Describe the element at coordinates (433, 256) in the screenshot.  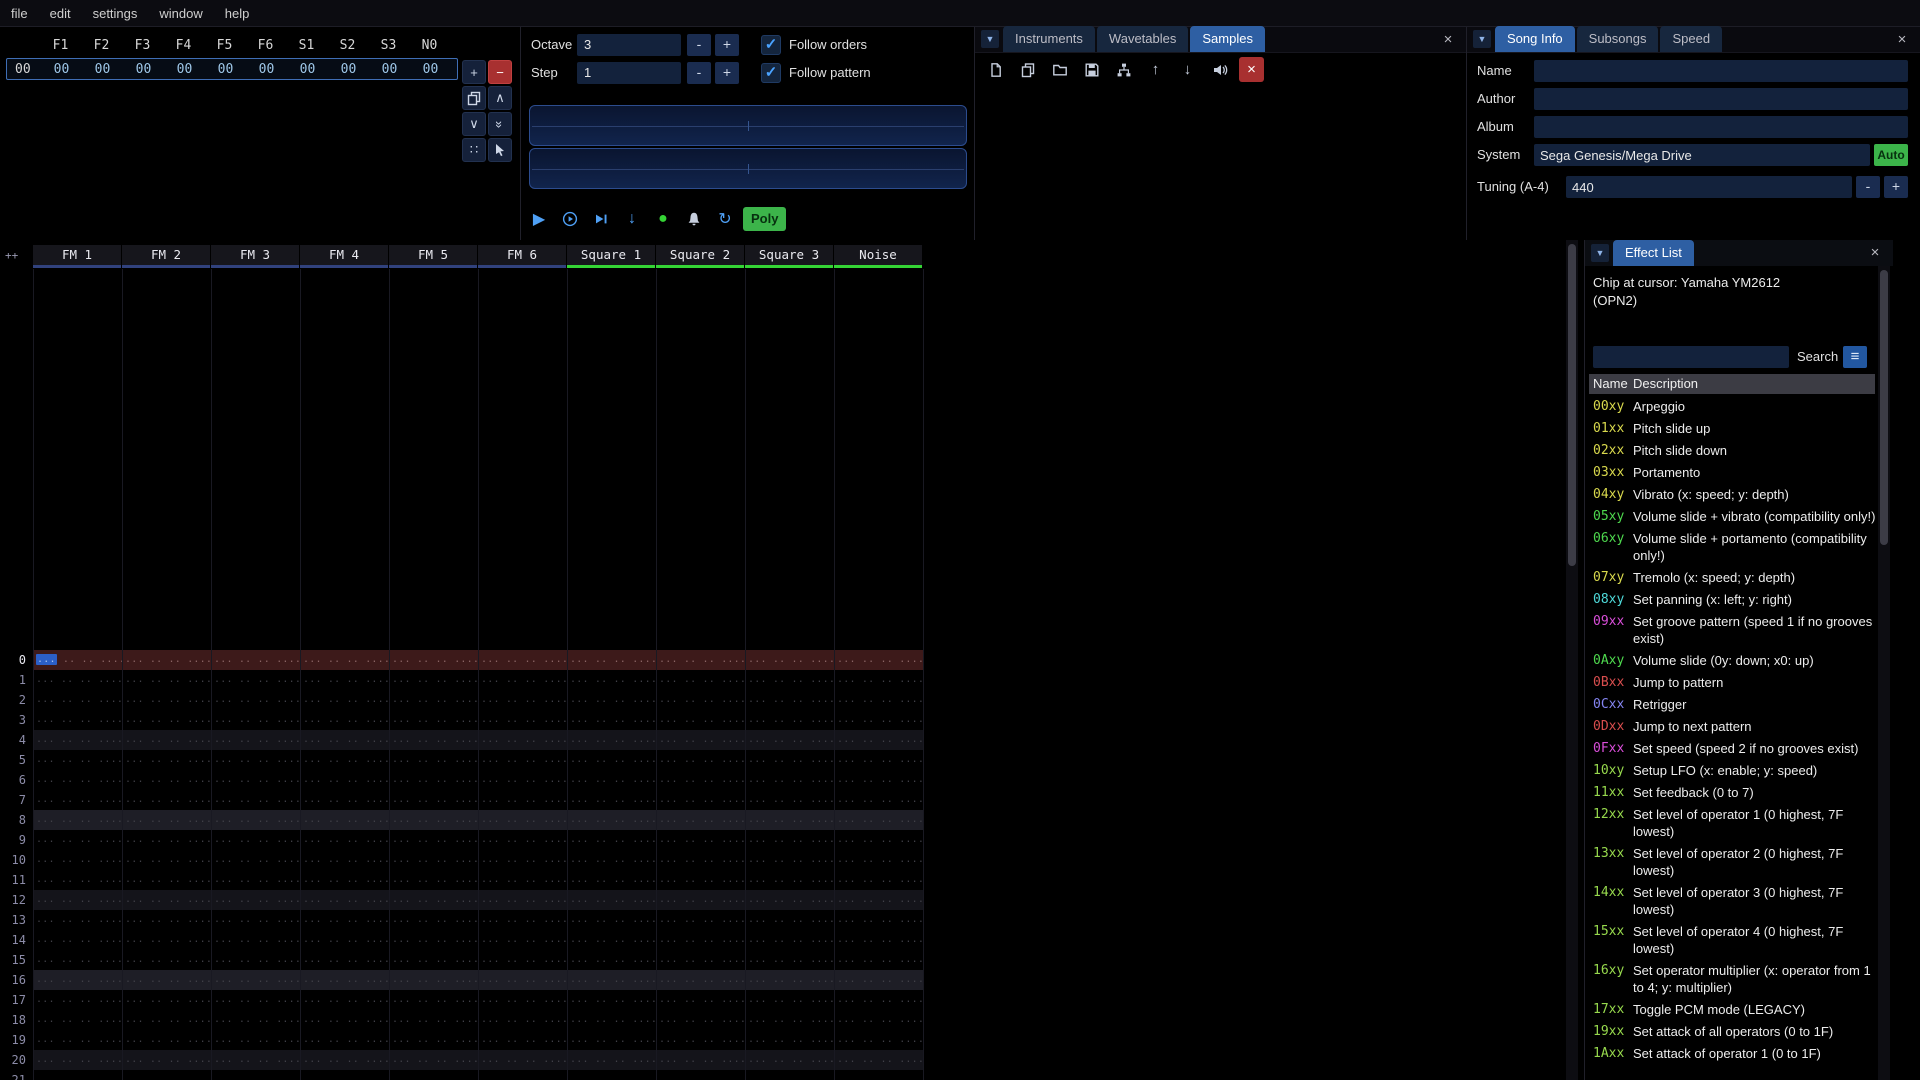
I see `channel-header-fm-5: FM 5` at that location.